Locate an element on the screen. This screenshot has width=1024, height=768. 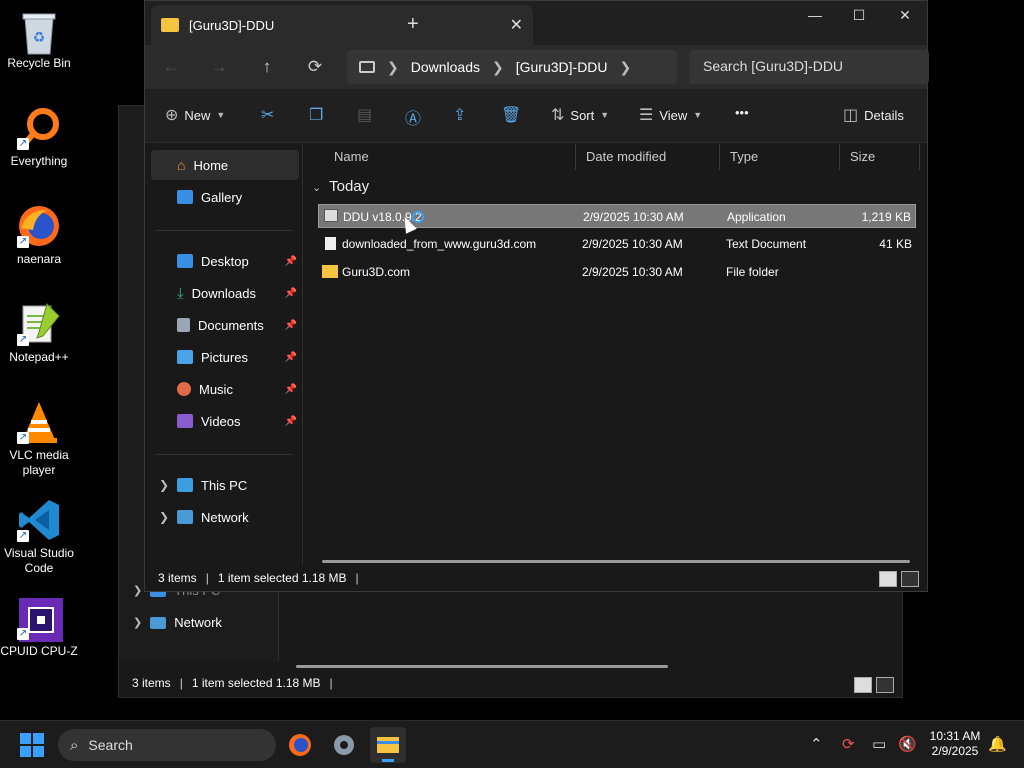
desktop-icon is located at coordinates (185, 261).